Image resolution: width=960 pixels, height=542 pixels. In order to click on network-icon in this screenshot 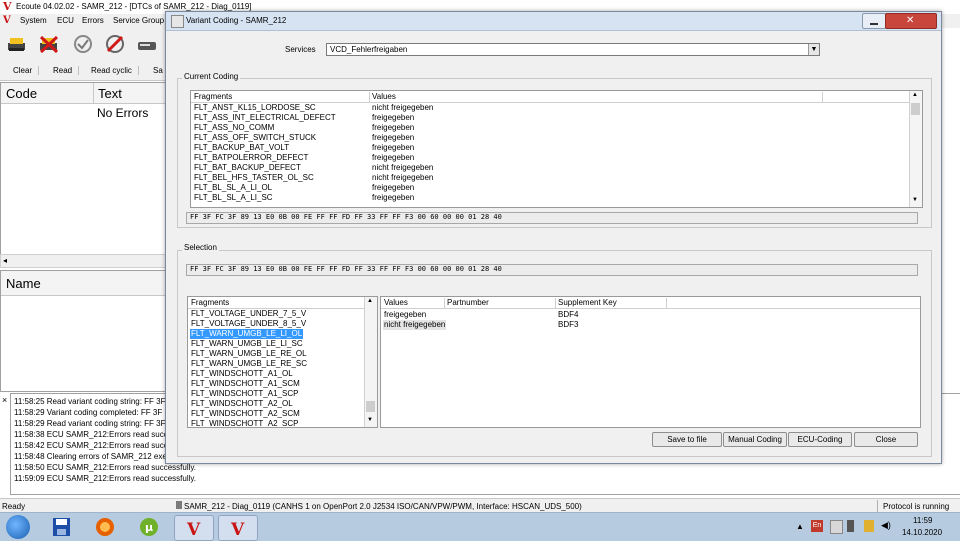, I will do `click(869, 526)`.